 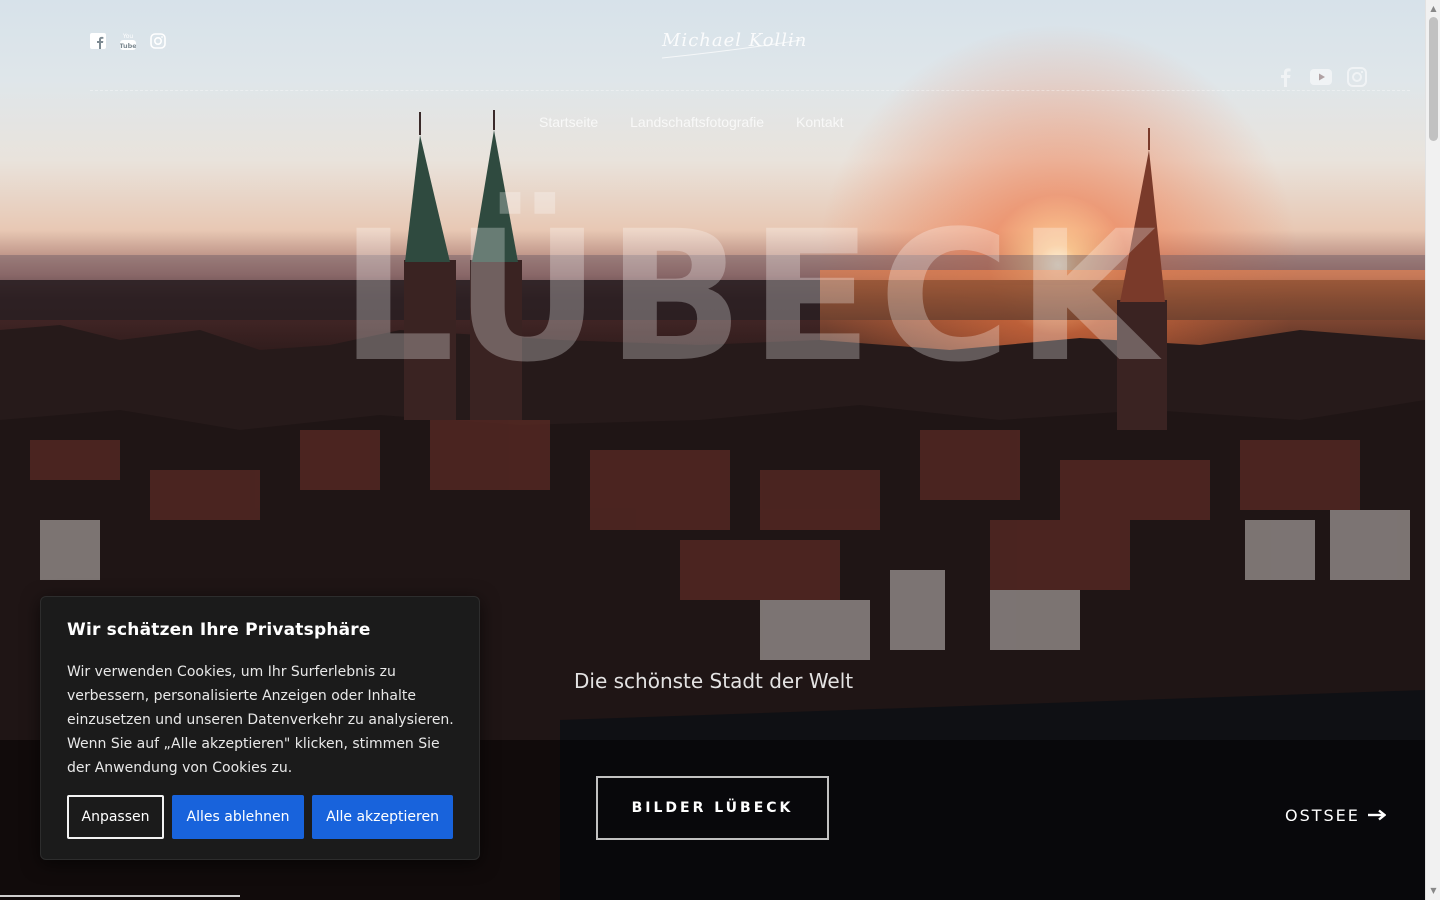 I want to click on accept-all-button: Alle akzeptieren, so click(x=382, y=817).